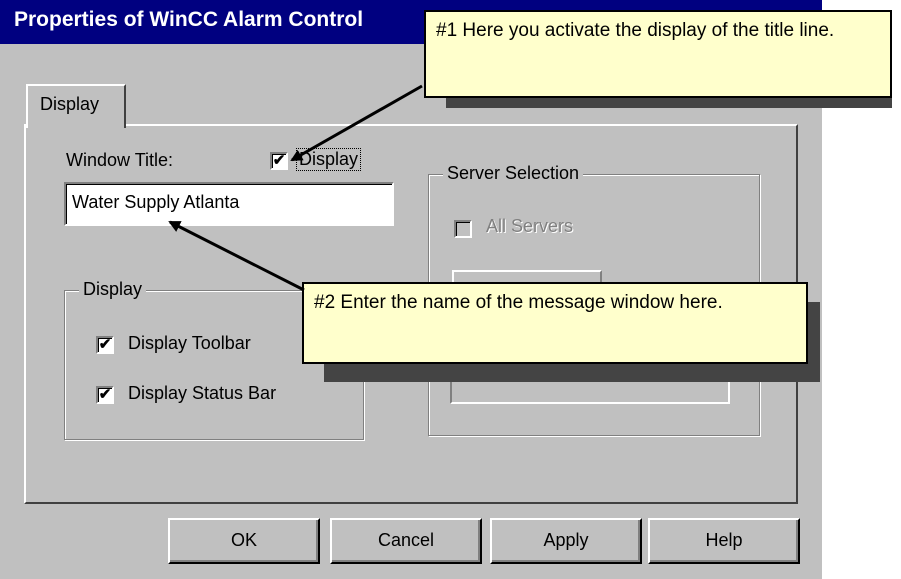 This screenshot has height=579, width=901. What do you see at coordinates (295, 188) in the screenshot?
I see `annotation-arrows` at bounding box center [295, 188].